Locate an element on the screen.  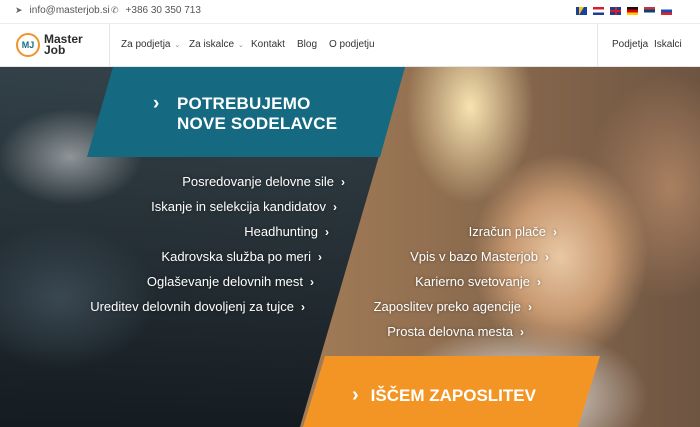
banner-line-2: NOVE SODELAVCE is located at coordinates (257, 123).